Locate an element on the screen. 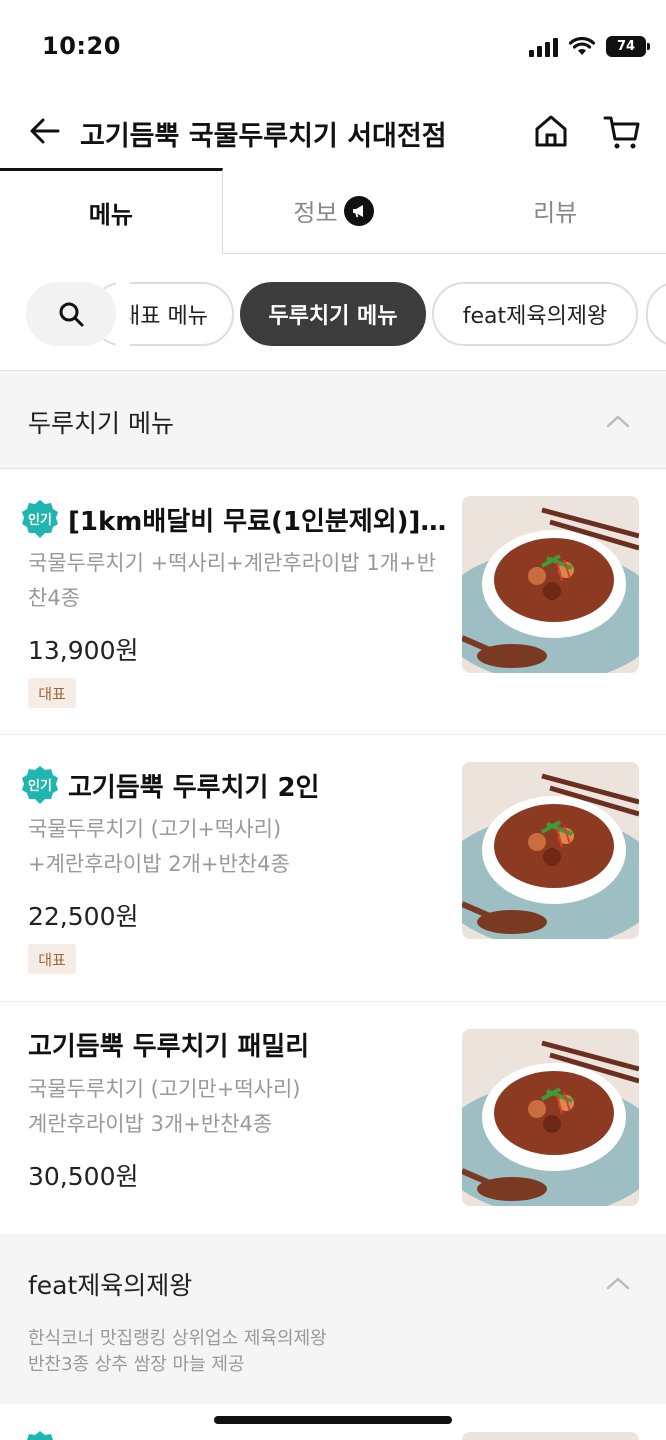  item-name: 고기듬뿍 두루치기 2인 is located at coordinates (194, 787).